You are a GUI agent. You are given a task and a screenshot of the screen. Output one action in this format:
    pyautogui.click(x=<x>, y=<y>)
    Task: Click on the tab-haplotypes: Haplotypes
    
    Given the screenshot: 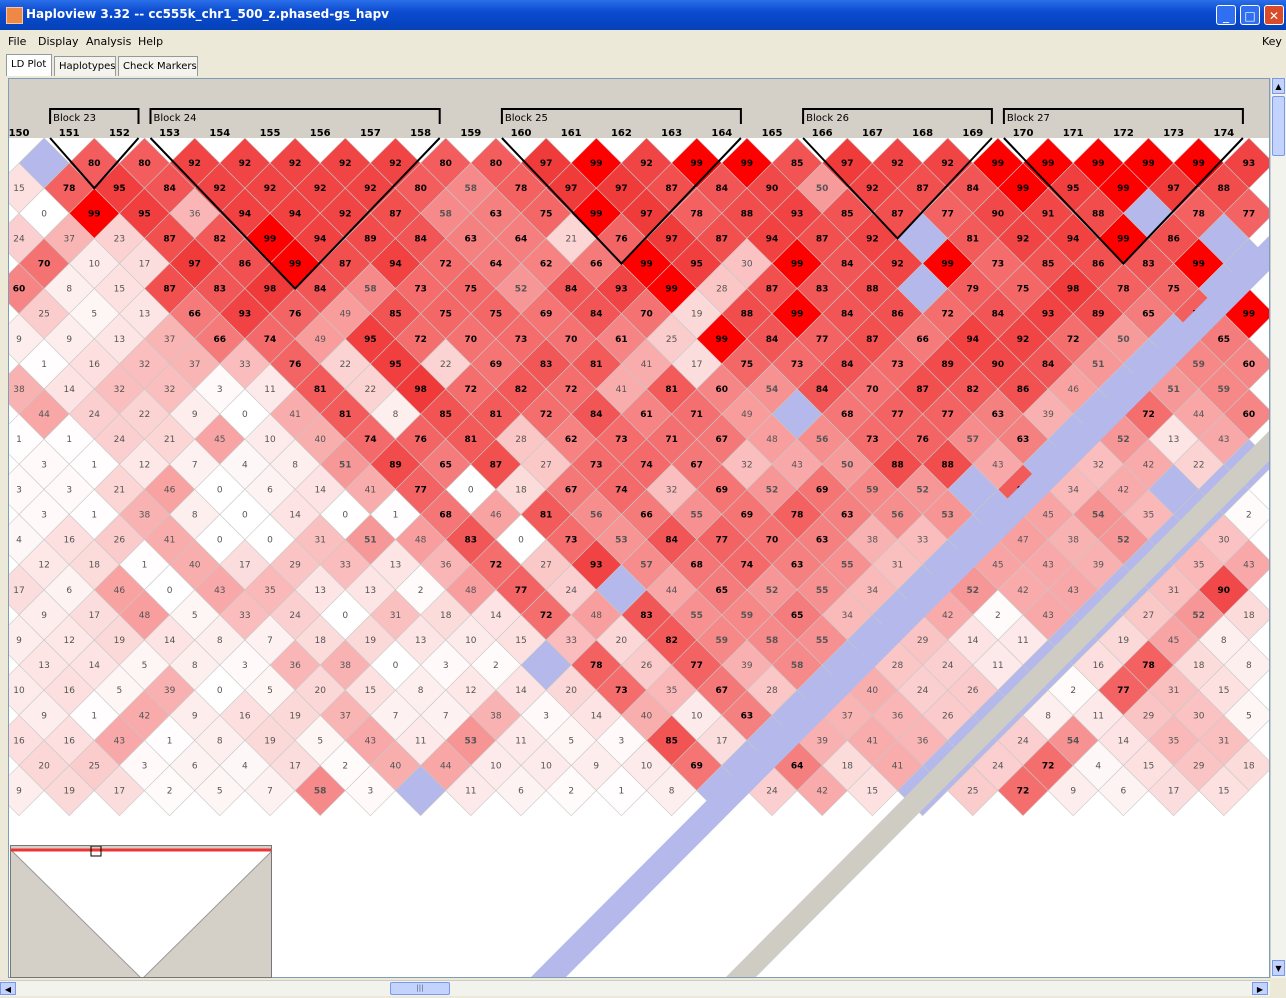 What is the action you would take?
    pyautogui.click(x=85, y=66)
    